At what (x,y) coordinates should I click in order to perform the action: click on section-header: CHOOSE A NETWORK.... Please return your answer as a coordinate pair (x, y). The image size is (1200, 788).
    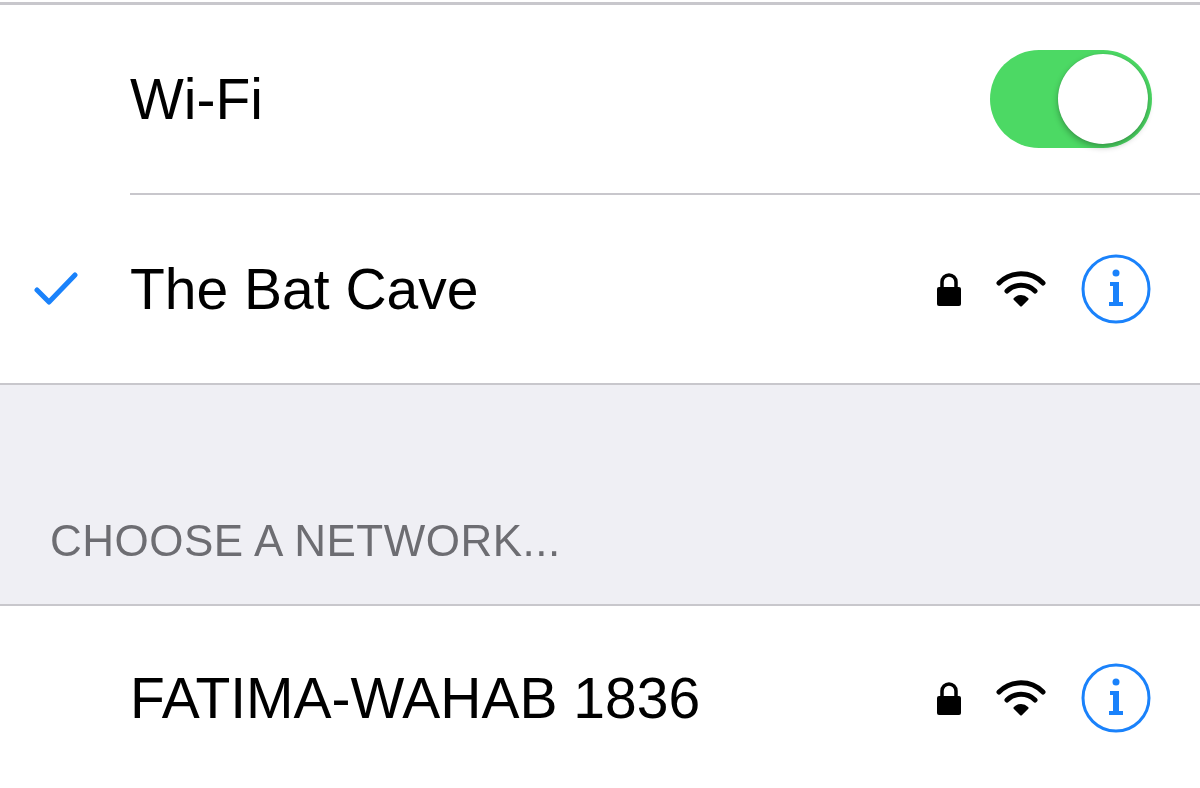
    Looking at the image, I should click on (305, 541).